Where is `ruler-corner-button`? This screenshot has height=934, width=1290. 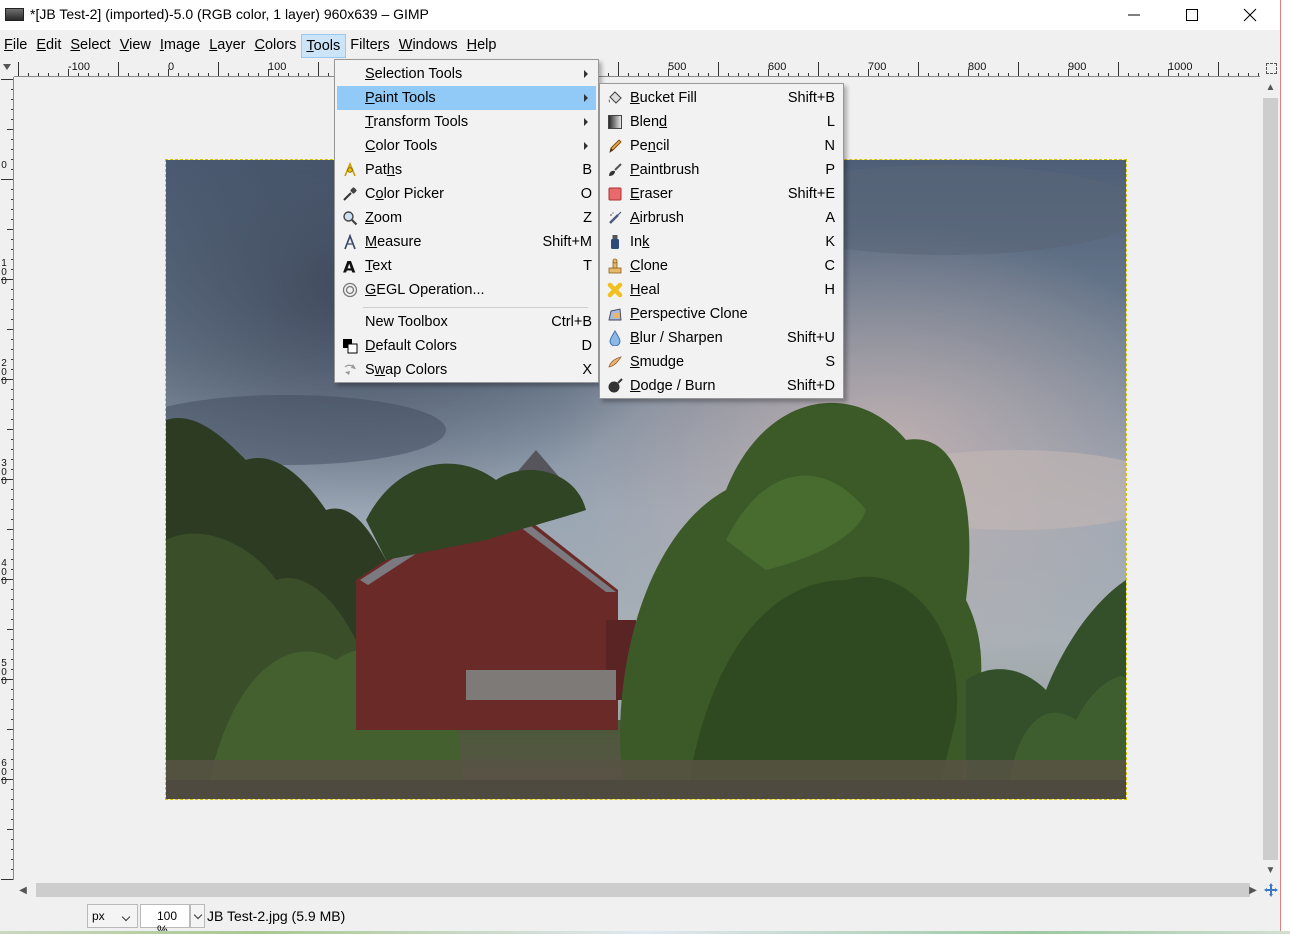 ruler-corner-button is located at coordinates (7, 68).